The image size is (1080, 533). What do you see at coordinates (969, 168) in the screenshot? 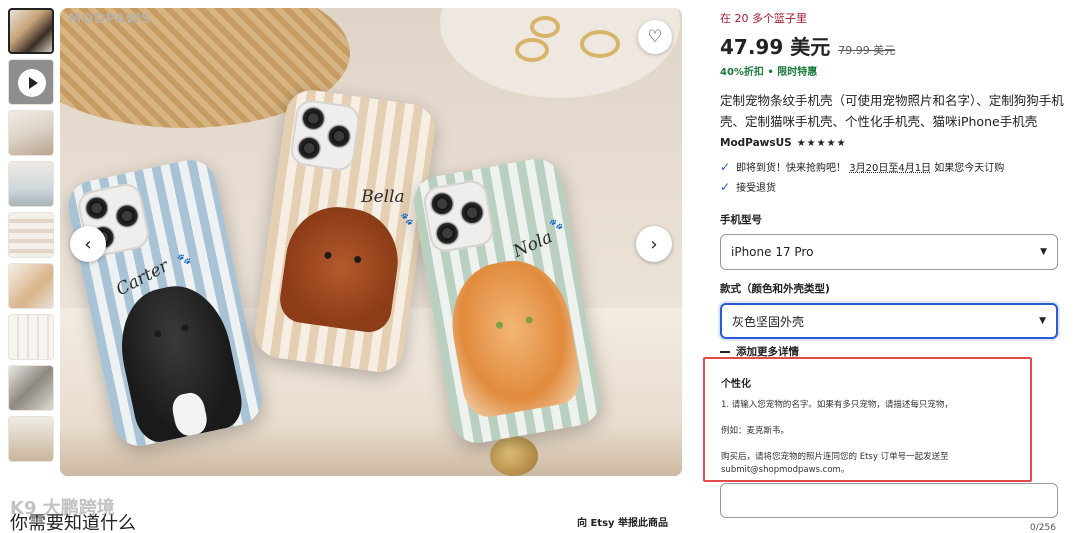
I see `delivery-suffix: 如果您今天订购` at bounding box center [969, 168].